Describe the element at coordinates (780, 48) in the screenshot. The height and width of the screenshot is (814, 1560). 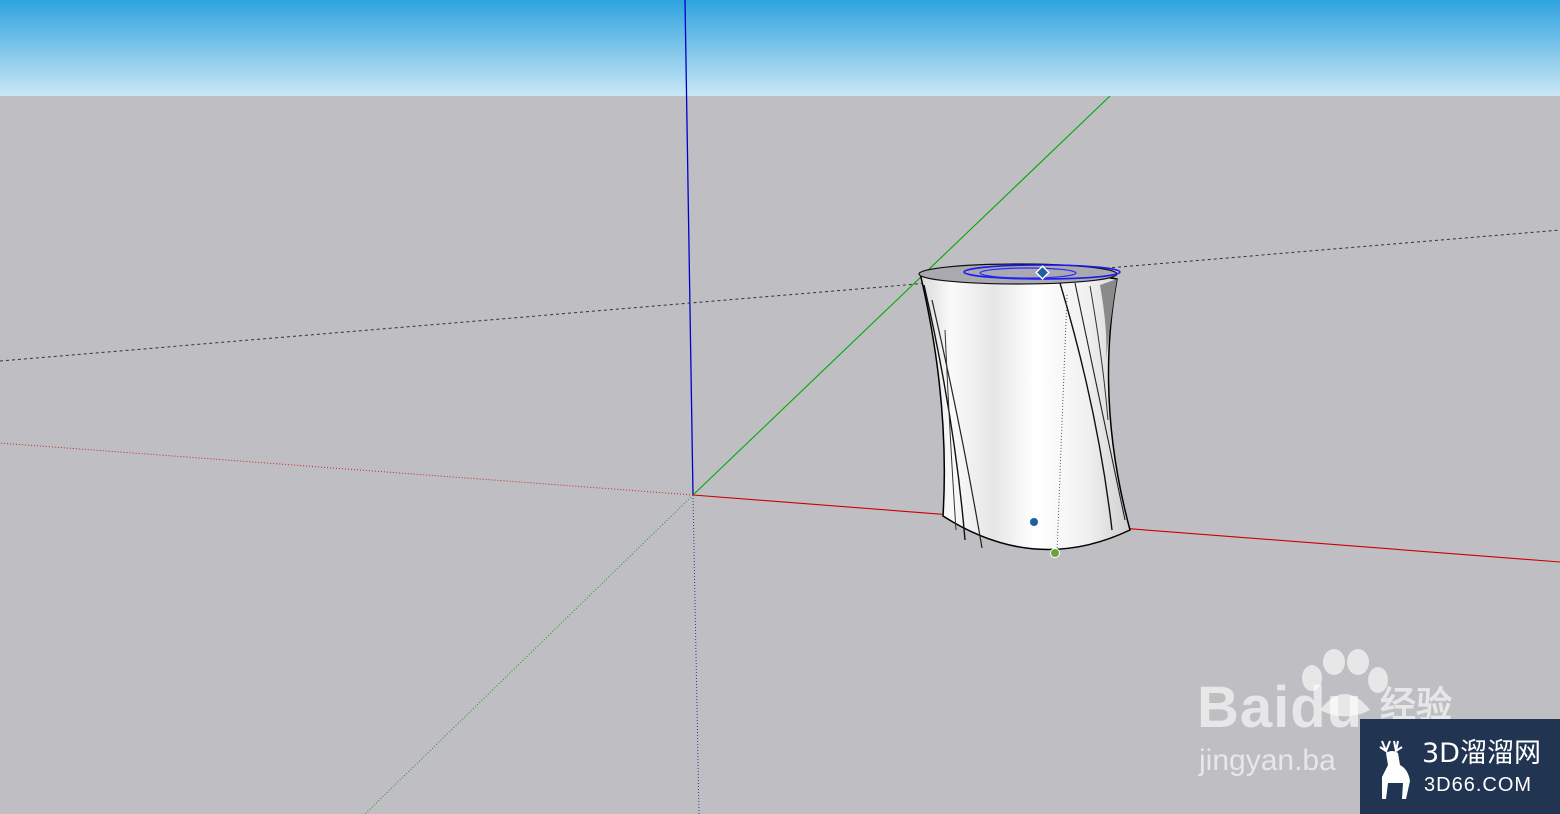
I see `sky` at that location.